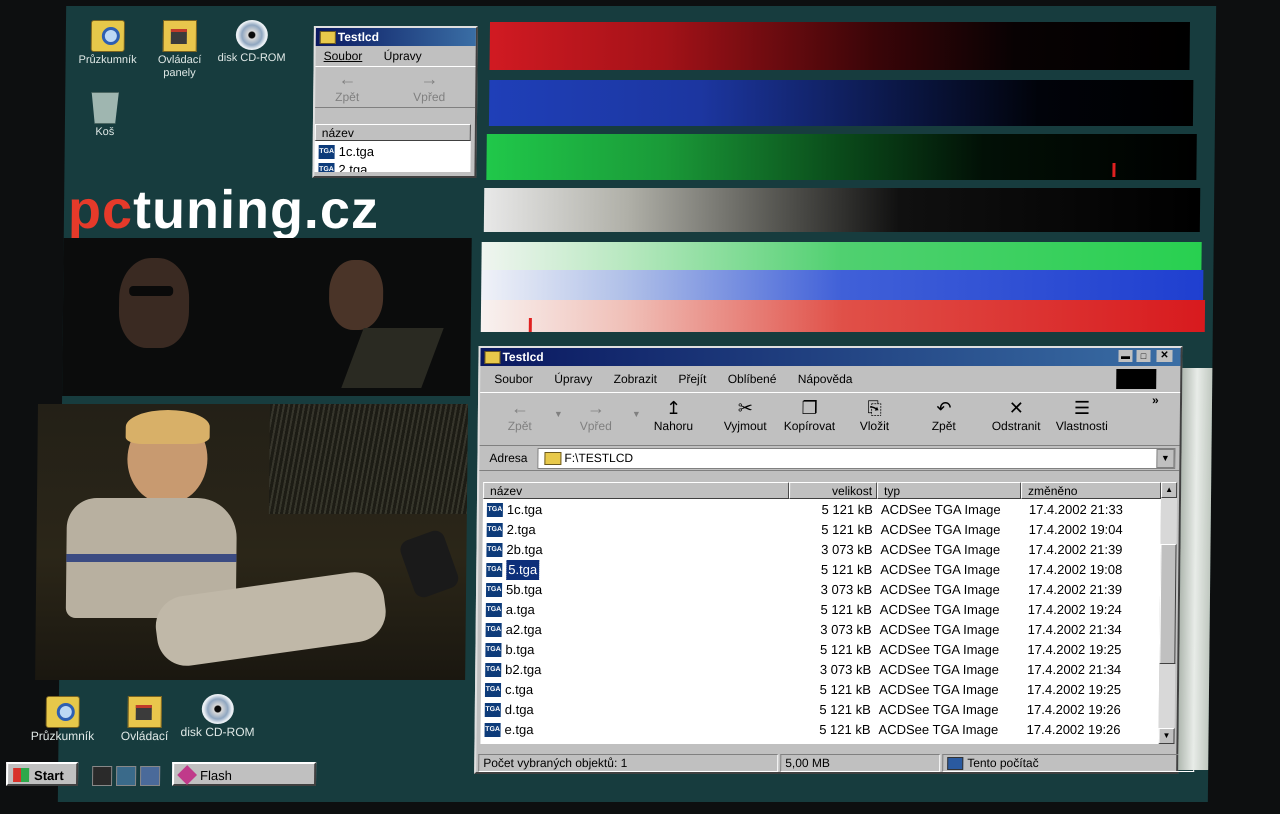 This screenshot has width=1280, height=814. Describe the element at coordinates (1166, 736) in the screenshot. I see `scroll-down-icon: ▼` at that location.